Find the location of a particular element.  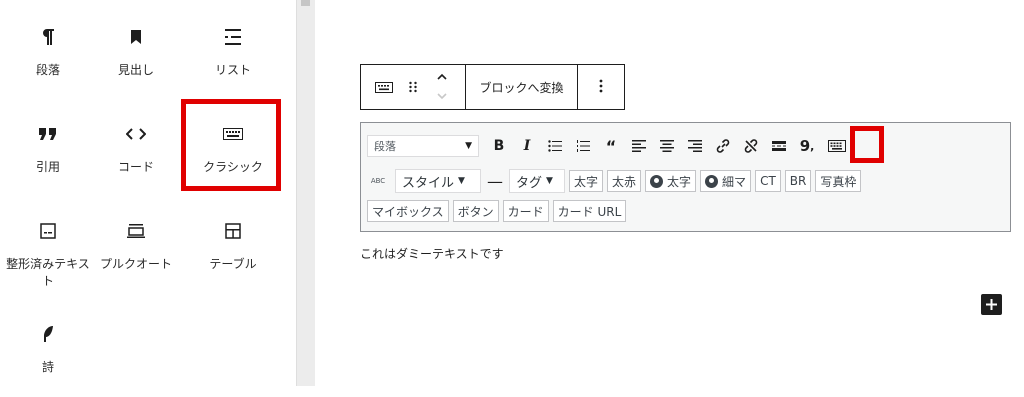

move-buttons is located at coordinates (442, 87).